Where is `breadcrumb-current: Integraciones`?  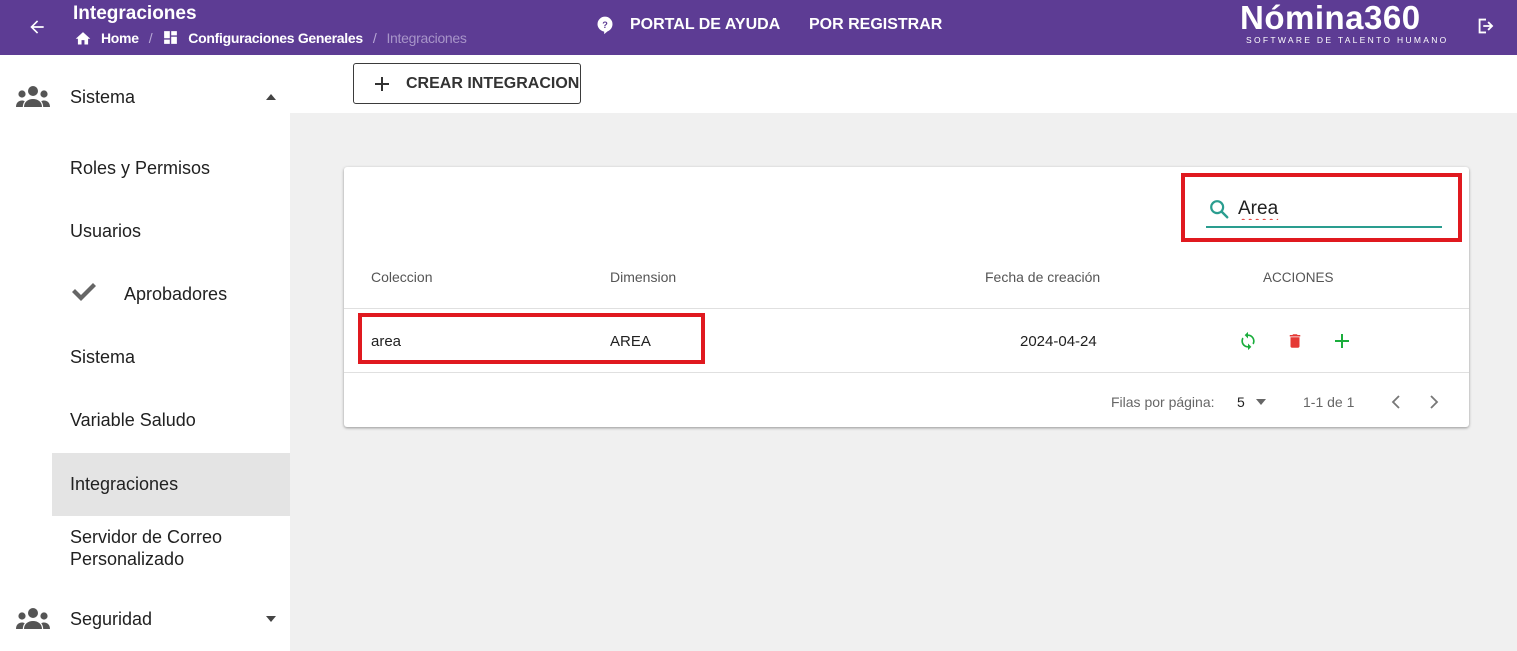 breadcrumb-current: Integraciones is located at coordinates (426, 37).